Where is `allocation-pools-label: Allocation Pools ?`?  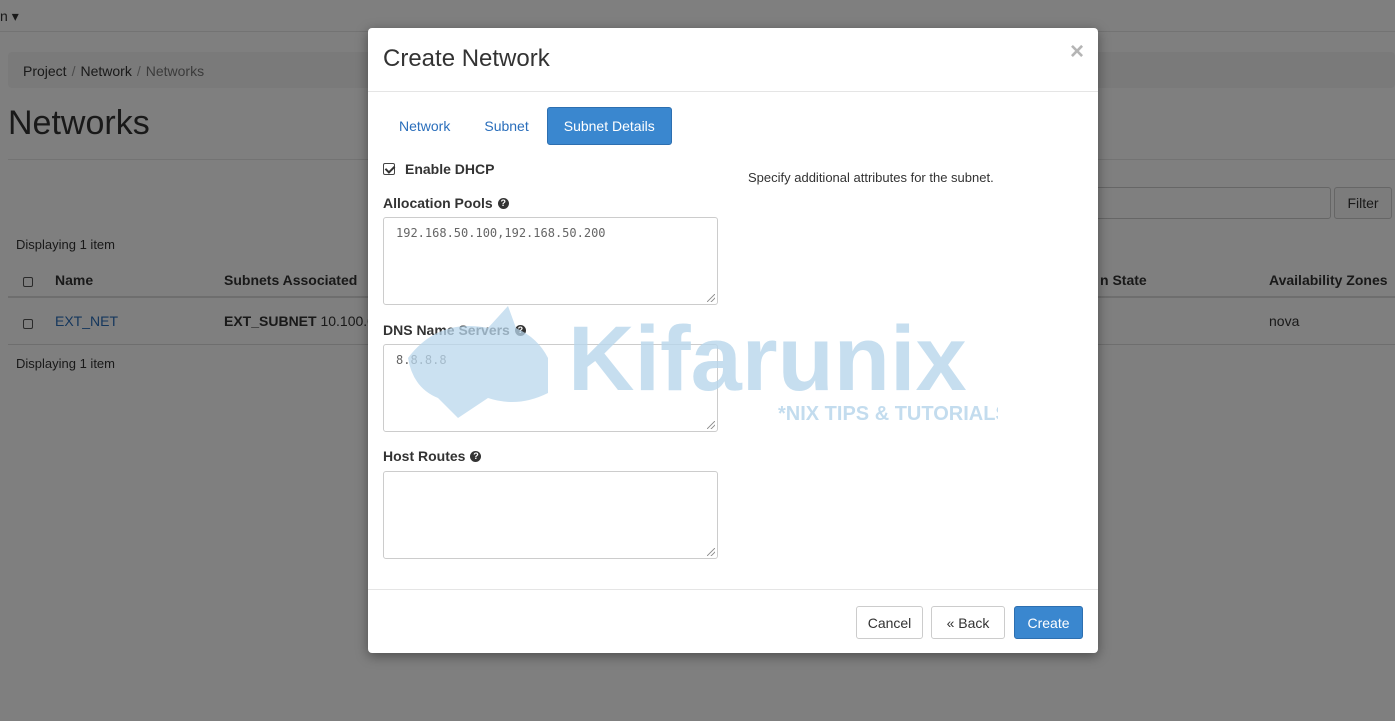
allocation-pools-label: Allocation Pools ? is located at coordinates (446, 203).